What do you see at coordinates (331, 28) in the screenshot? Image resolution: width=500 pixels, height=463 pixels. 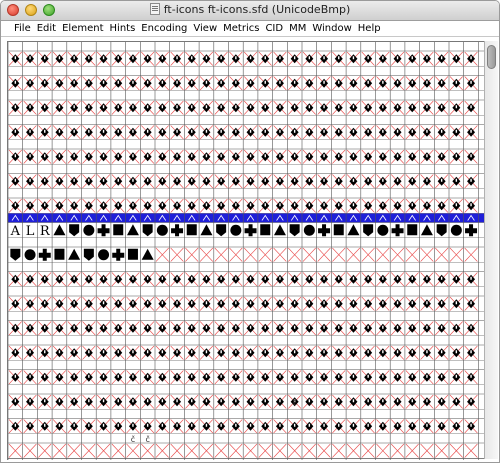 I see `menu-window: Window` at bounding box center [331, 28].